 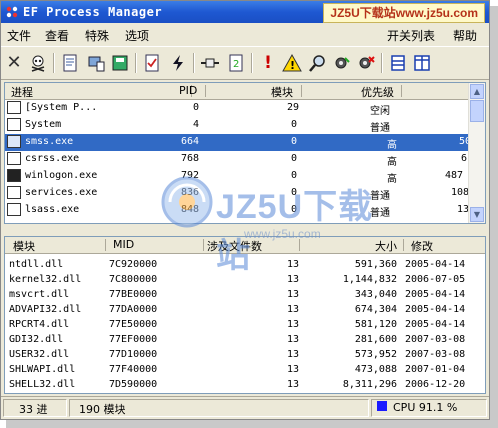 I want to click on scroll-down-arrow: ▼, so click(x=477, y=214).